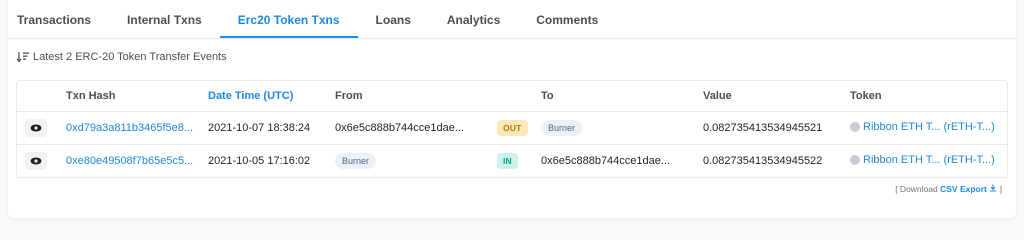 Image resolution: width=1024 pixels, height=240 pixels. What do you see at coordinates (58, 19) in the screenshot?
I see `tab-transactions: Transactions` at bounding box center [58, 19].